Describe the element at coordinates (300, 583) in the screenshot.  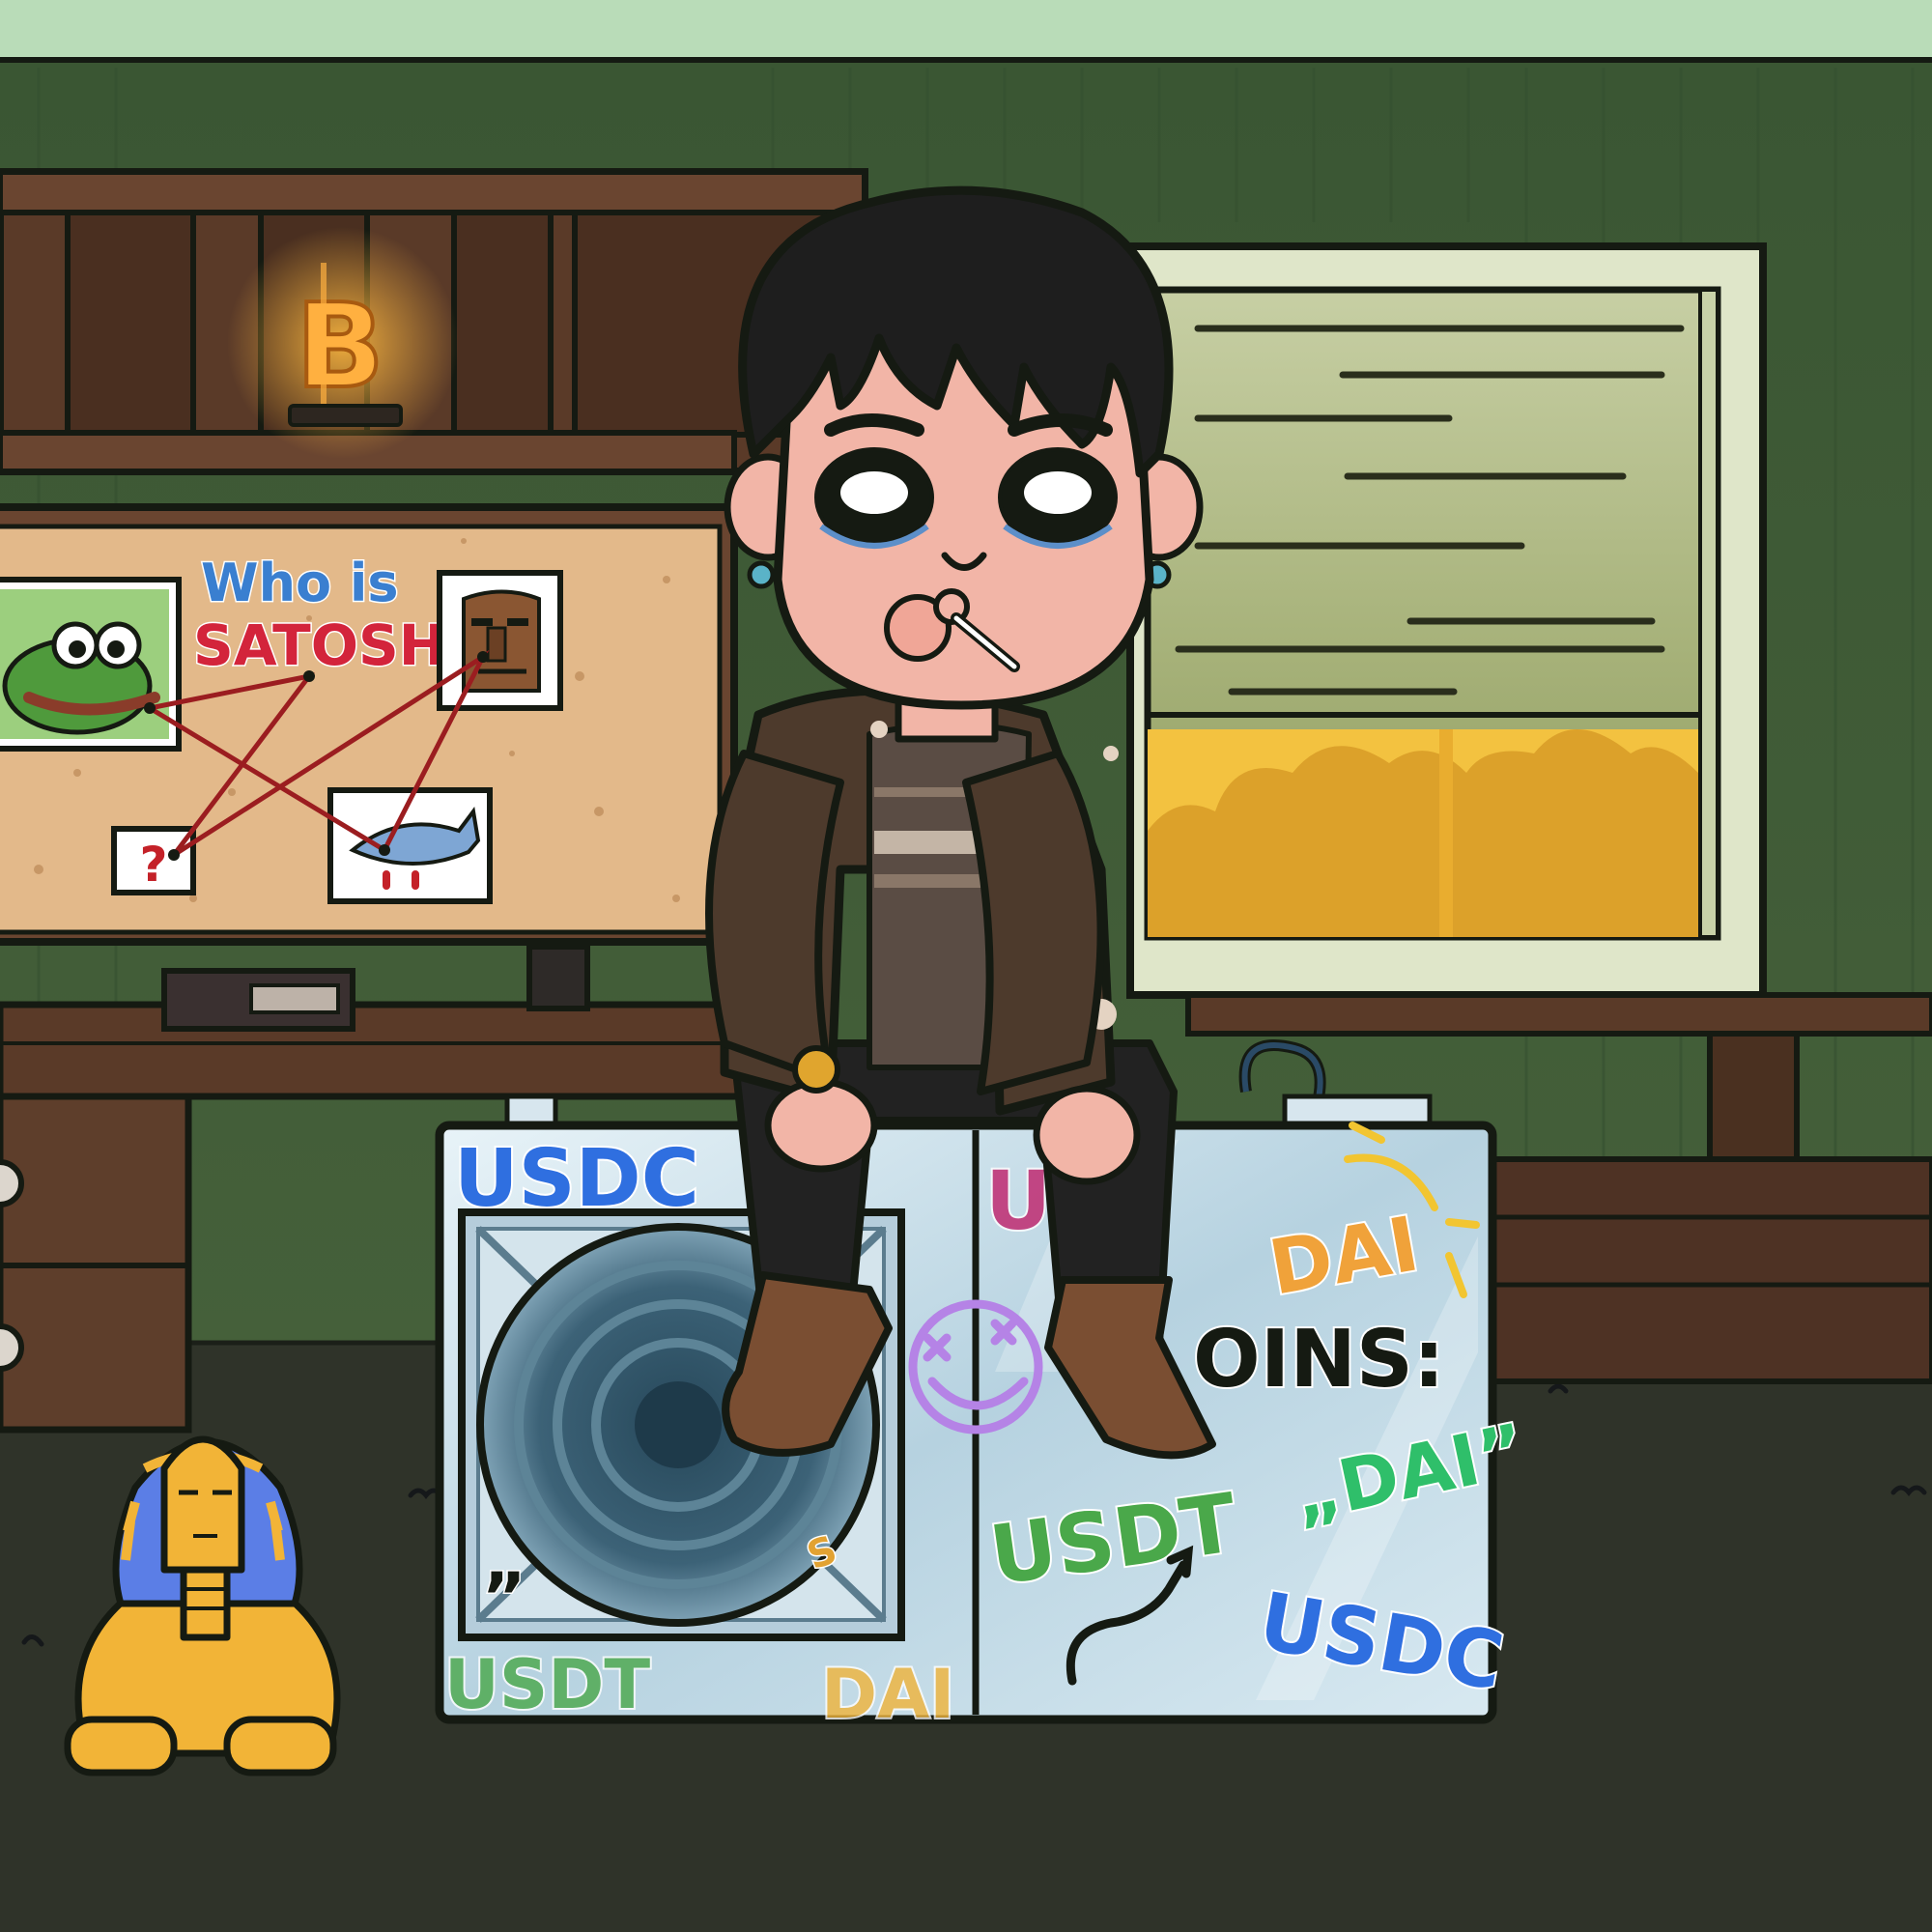
I see `corkboard-title-line1: Who is` at that location.